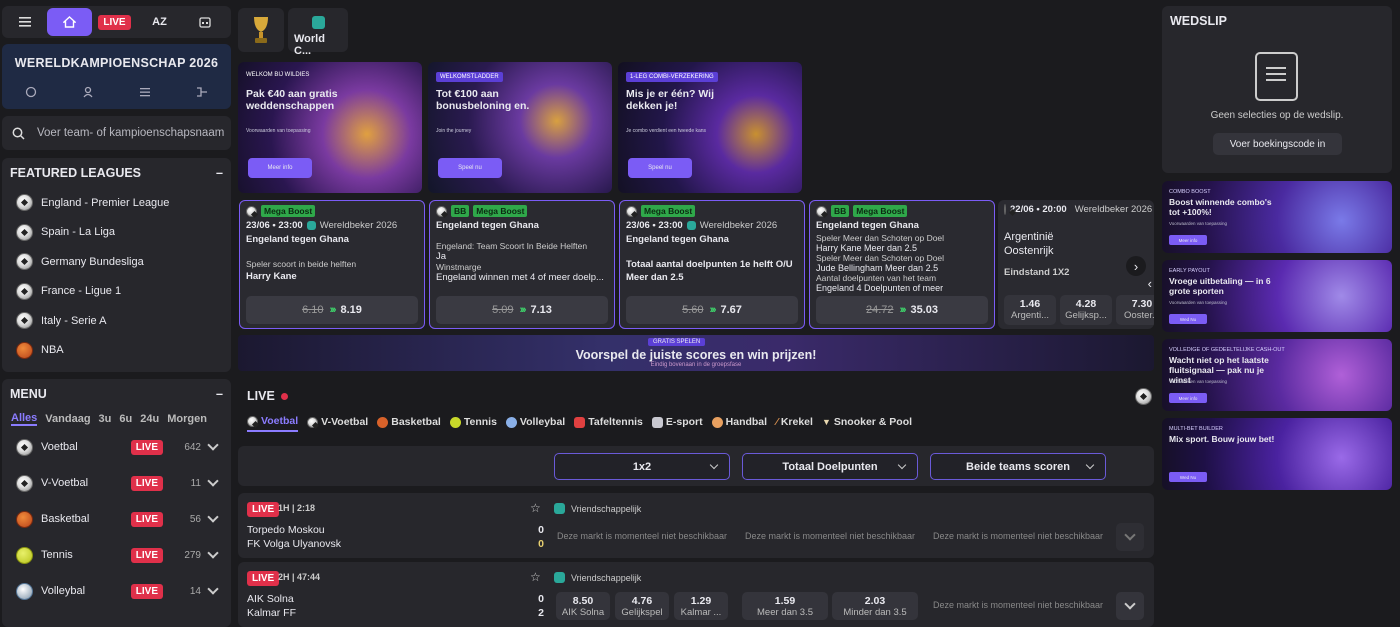  Describe the element at coordinates (1018, 466) in the screenshot. I see `market-select-btts: Beide teams scoren` at that location.